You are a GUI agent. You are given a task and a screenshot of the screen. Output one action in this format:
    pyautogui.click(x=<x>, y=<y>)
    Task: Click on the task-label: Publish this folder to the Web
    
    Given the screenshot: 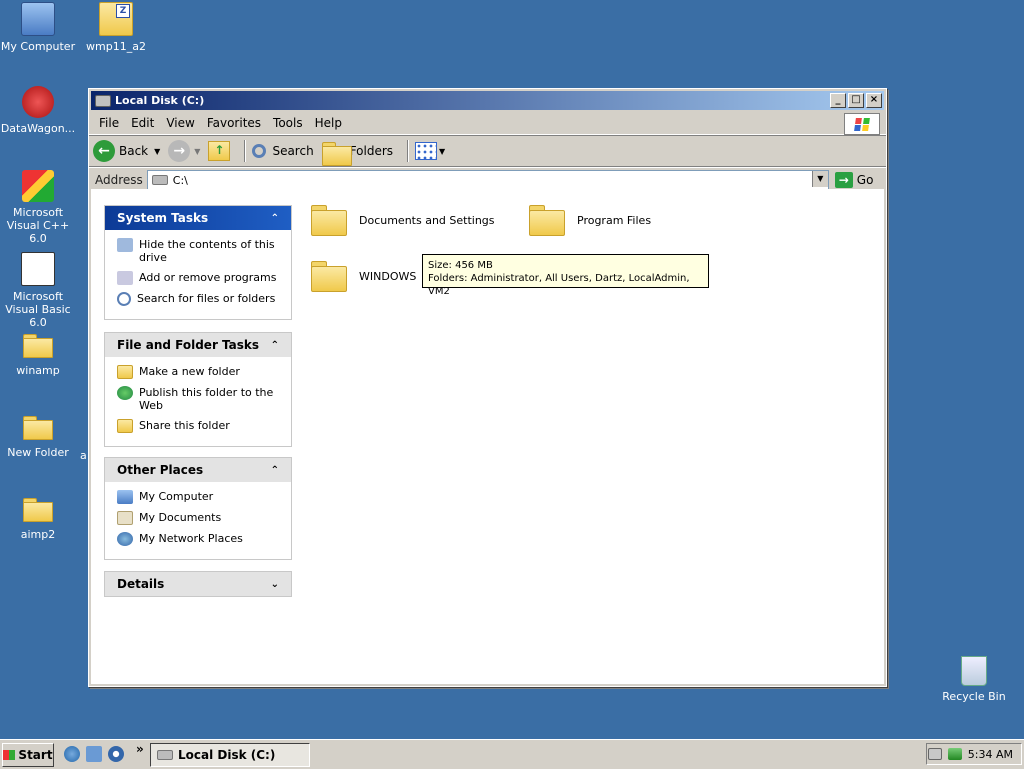 What is the action you would take?
    pyautogui.click(x=206, y=399)
    